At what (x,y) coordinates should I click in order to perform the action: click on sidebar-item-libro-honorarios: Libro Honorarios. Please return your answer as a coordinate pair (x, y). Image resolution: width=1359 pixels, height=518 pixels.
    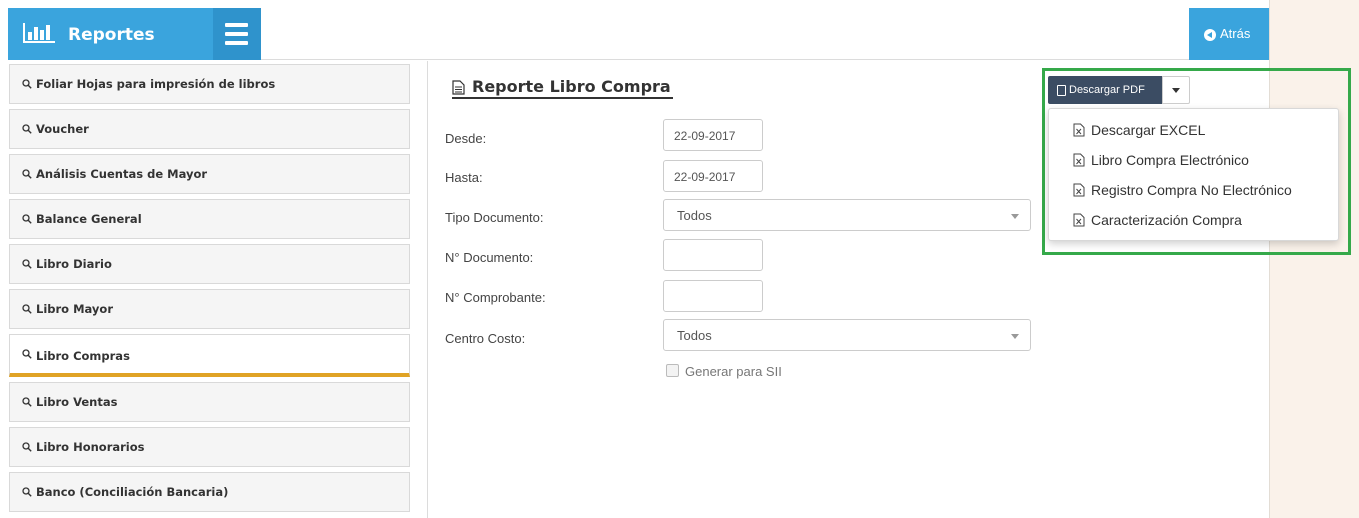
    Looking at the image, I should click on (209, 447).